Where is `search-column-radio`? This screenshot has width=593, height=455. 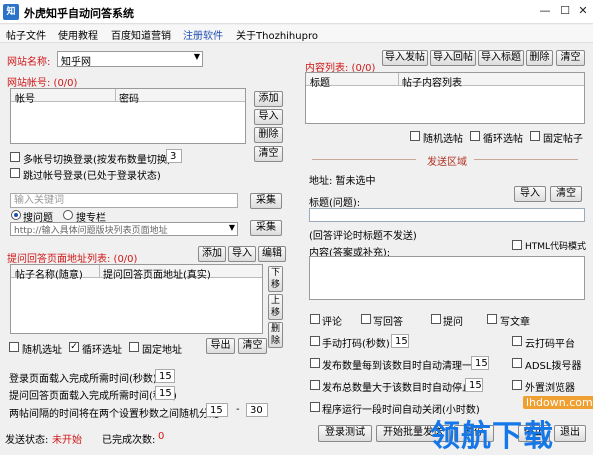 search-column-radio is located at coordinates (68, 215).